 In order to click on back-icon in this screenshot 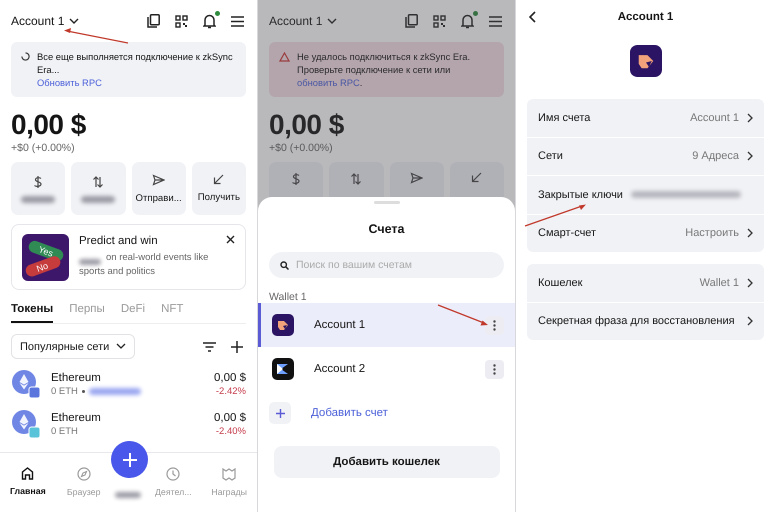, I will do `click(532, 17)`.